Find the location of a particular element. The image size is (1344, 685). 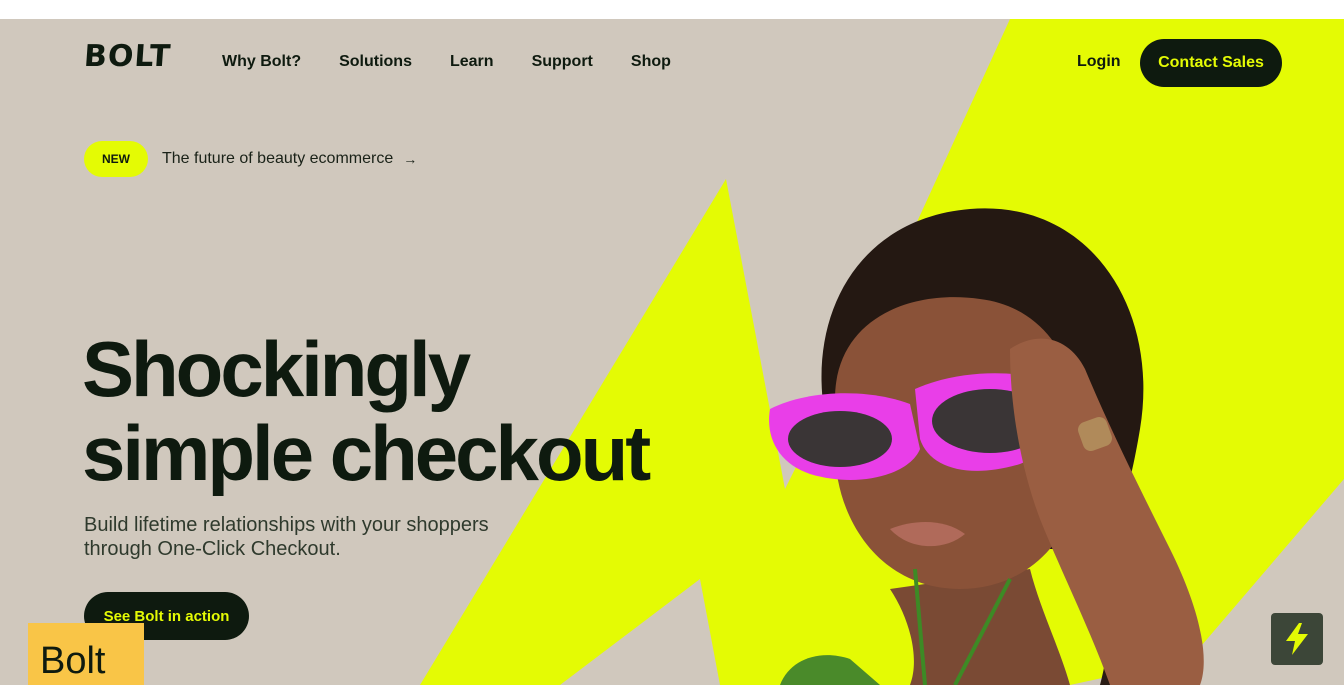

announcement-link: NEW The future of beauty ecommerce → is located at coordinates (250, 159).